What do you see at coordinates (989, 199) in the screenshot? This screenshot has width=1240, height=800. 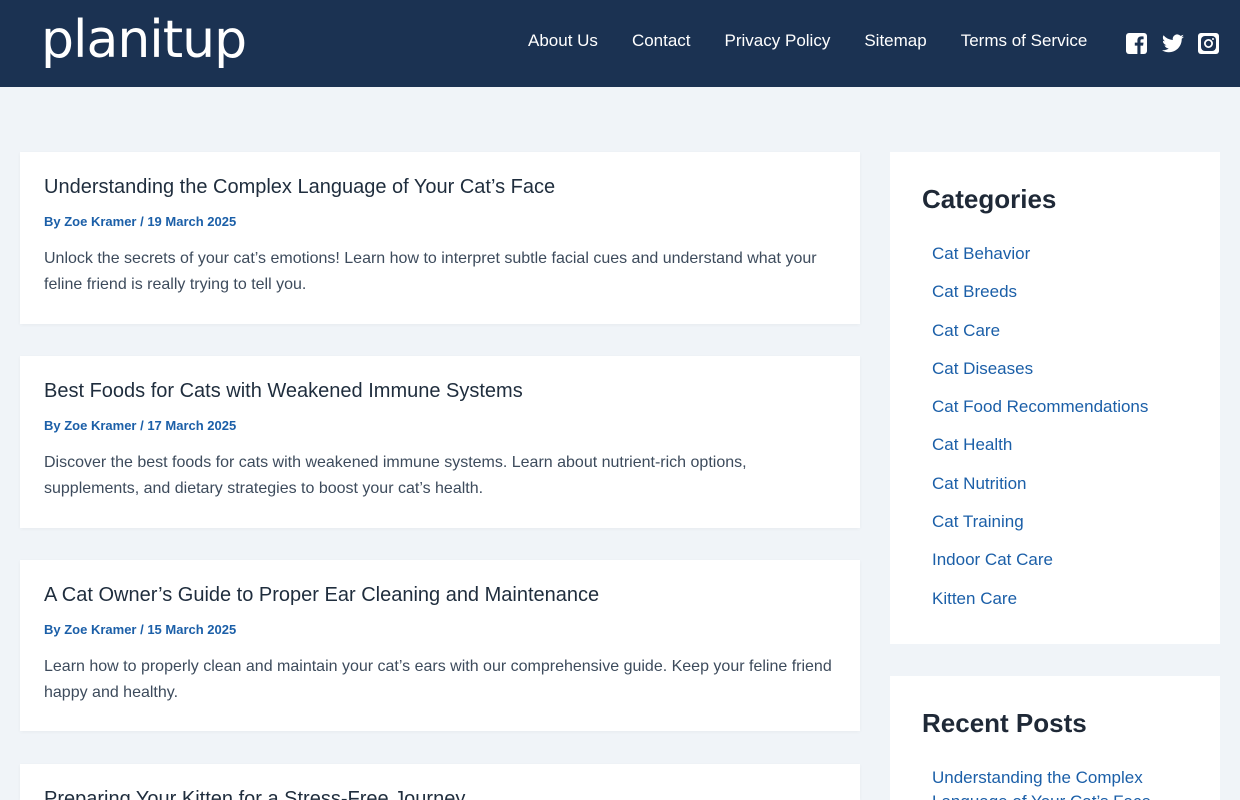 I see `categories-title: Categories` at bounding box center [989, 199].